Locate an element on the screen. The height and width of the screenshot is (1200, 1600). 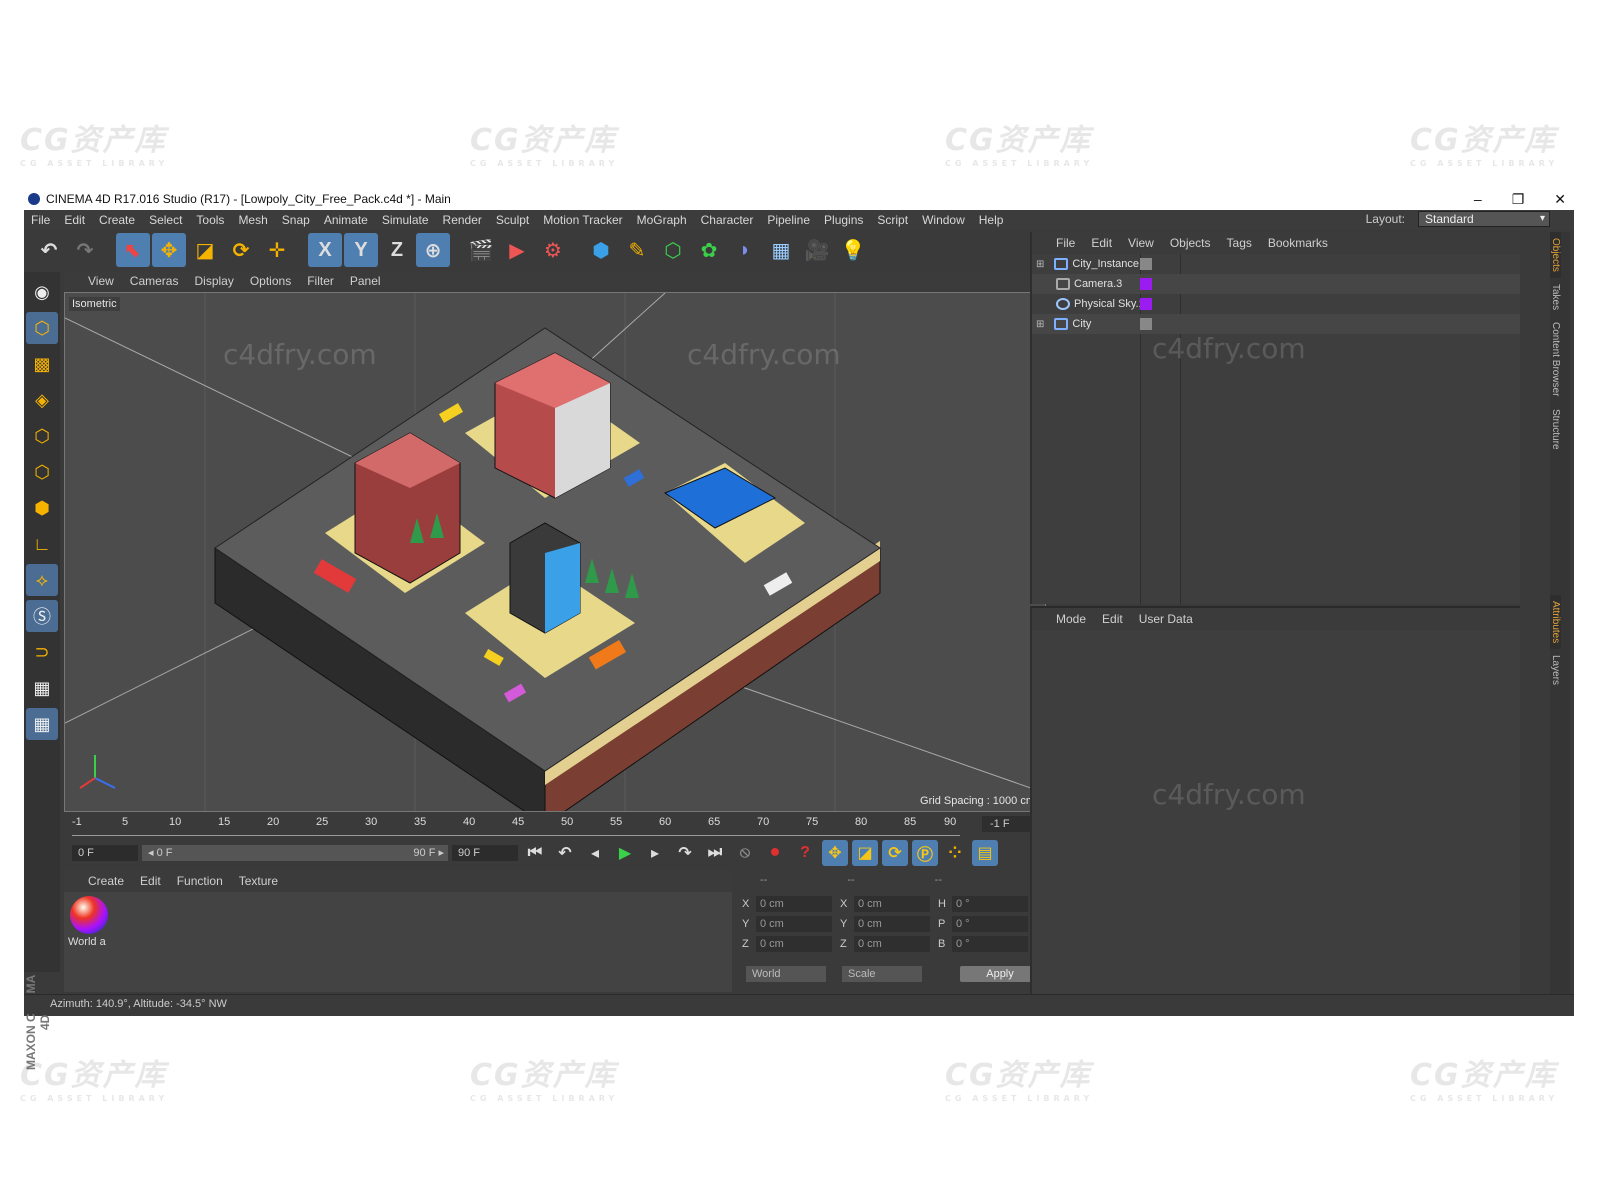
go-to-end-icon: ⏭ is located at coordinates (715, 853).